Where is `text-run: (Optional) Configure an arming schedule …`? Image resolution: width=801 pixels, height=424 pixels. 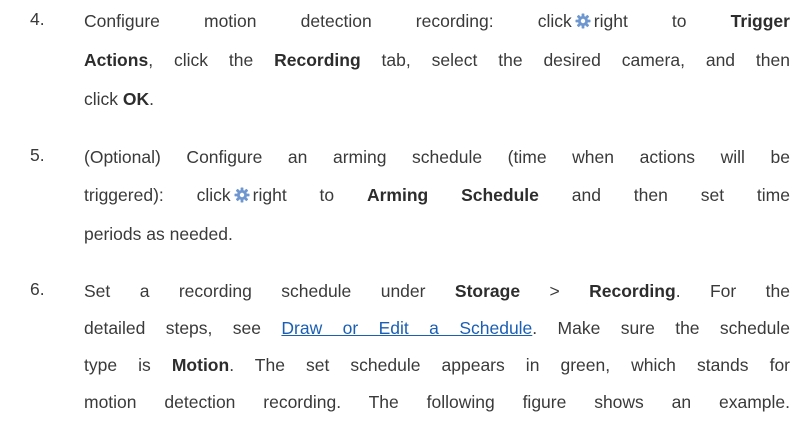 text-run: (Optional) Configure an arming schedule … is located at coordinates (437, 157).